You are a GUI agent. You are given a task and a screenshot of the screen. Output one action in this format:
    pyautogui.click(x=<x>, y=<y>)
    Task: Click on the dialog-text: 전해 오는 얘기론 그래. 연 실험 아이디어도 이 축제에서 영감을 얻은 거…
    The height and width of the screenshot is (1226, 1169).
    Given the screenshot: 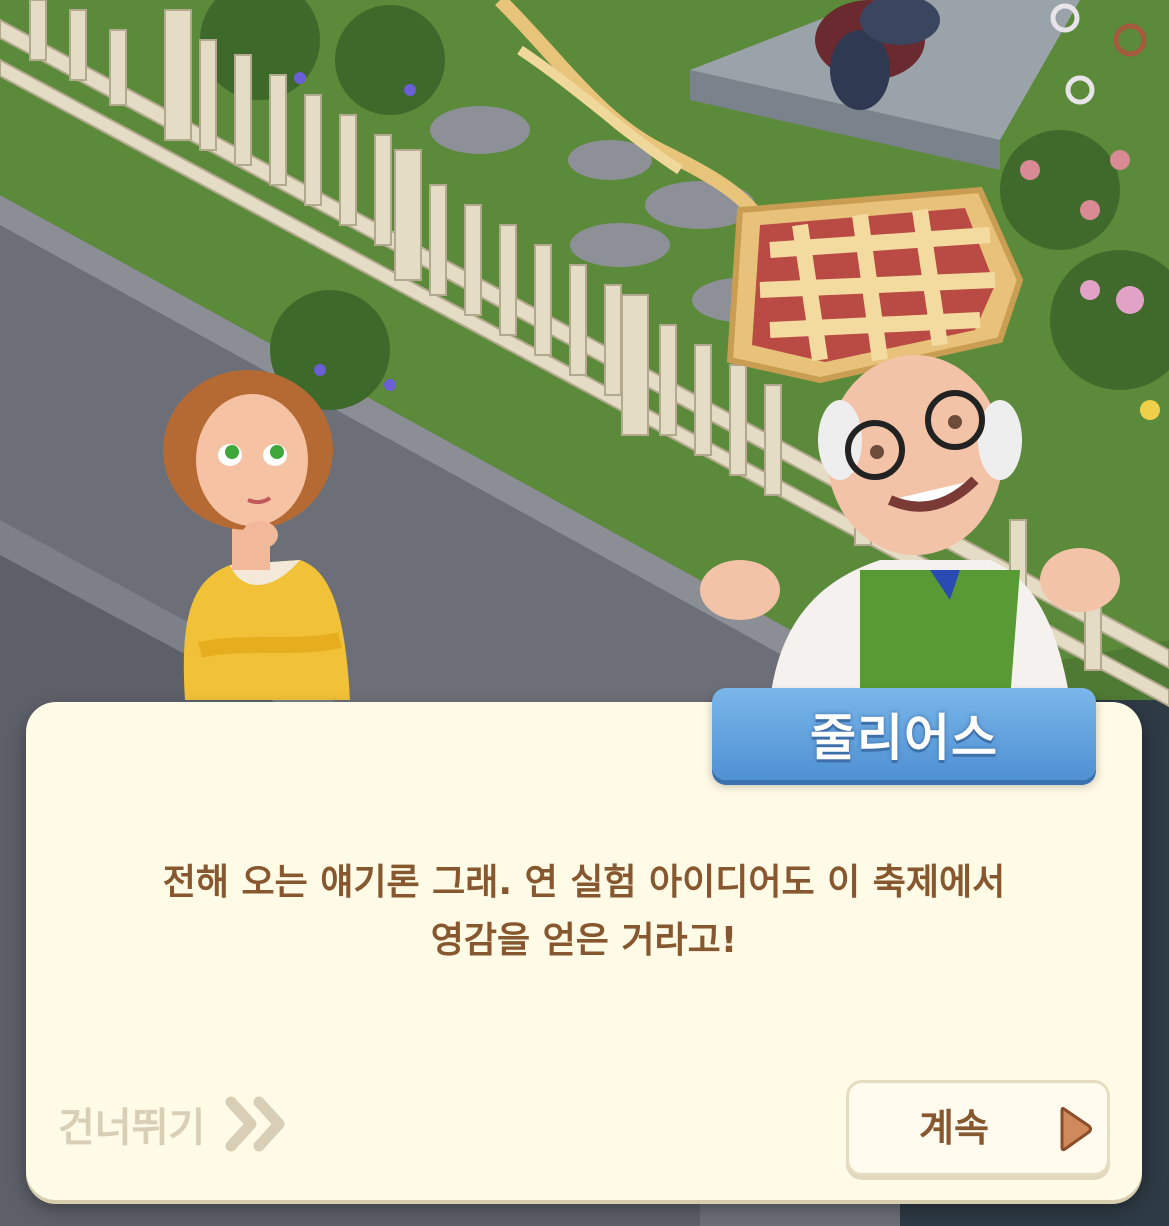 What is the action you would take?
    pyautogui.click(x=584, y=912)
    